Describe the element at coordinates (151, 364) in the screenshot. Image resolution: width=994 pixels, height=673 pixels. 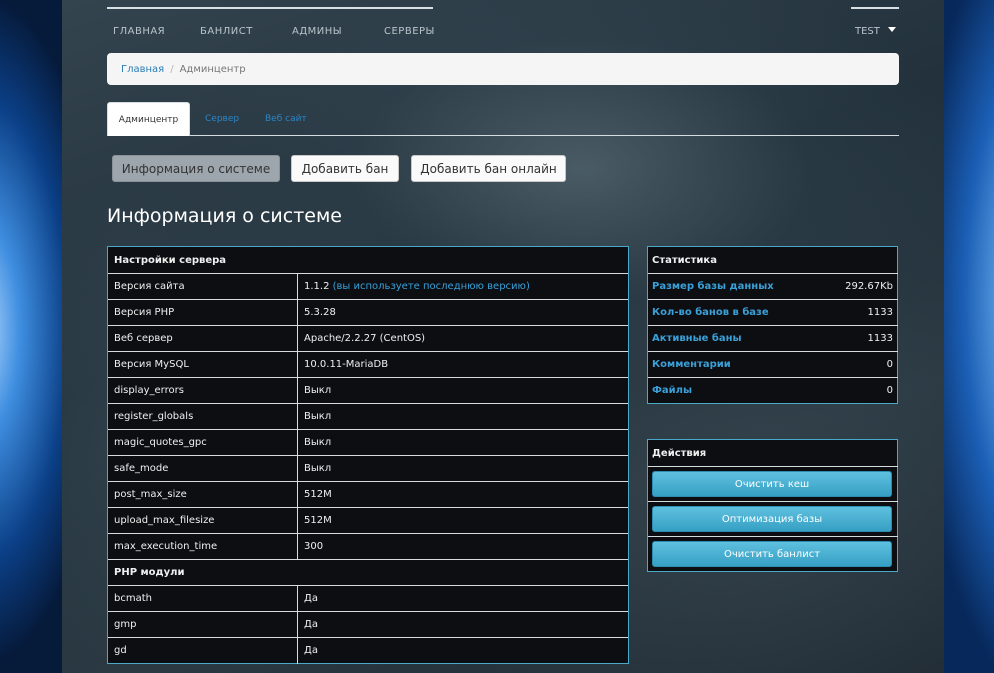
I see `row-label: Версия MySQL` at that location.